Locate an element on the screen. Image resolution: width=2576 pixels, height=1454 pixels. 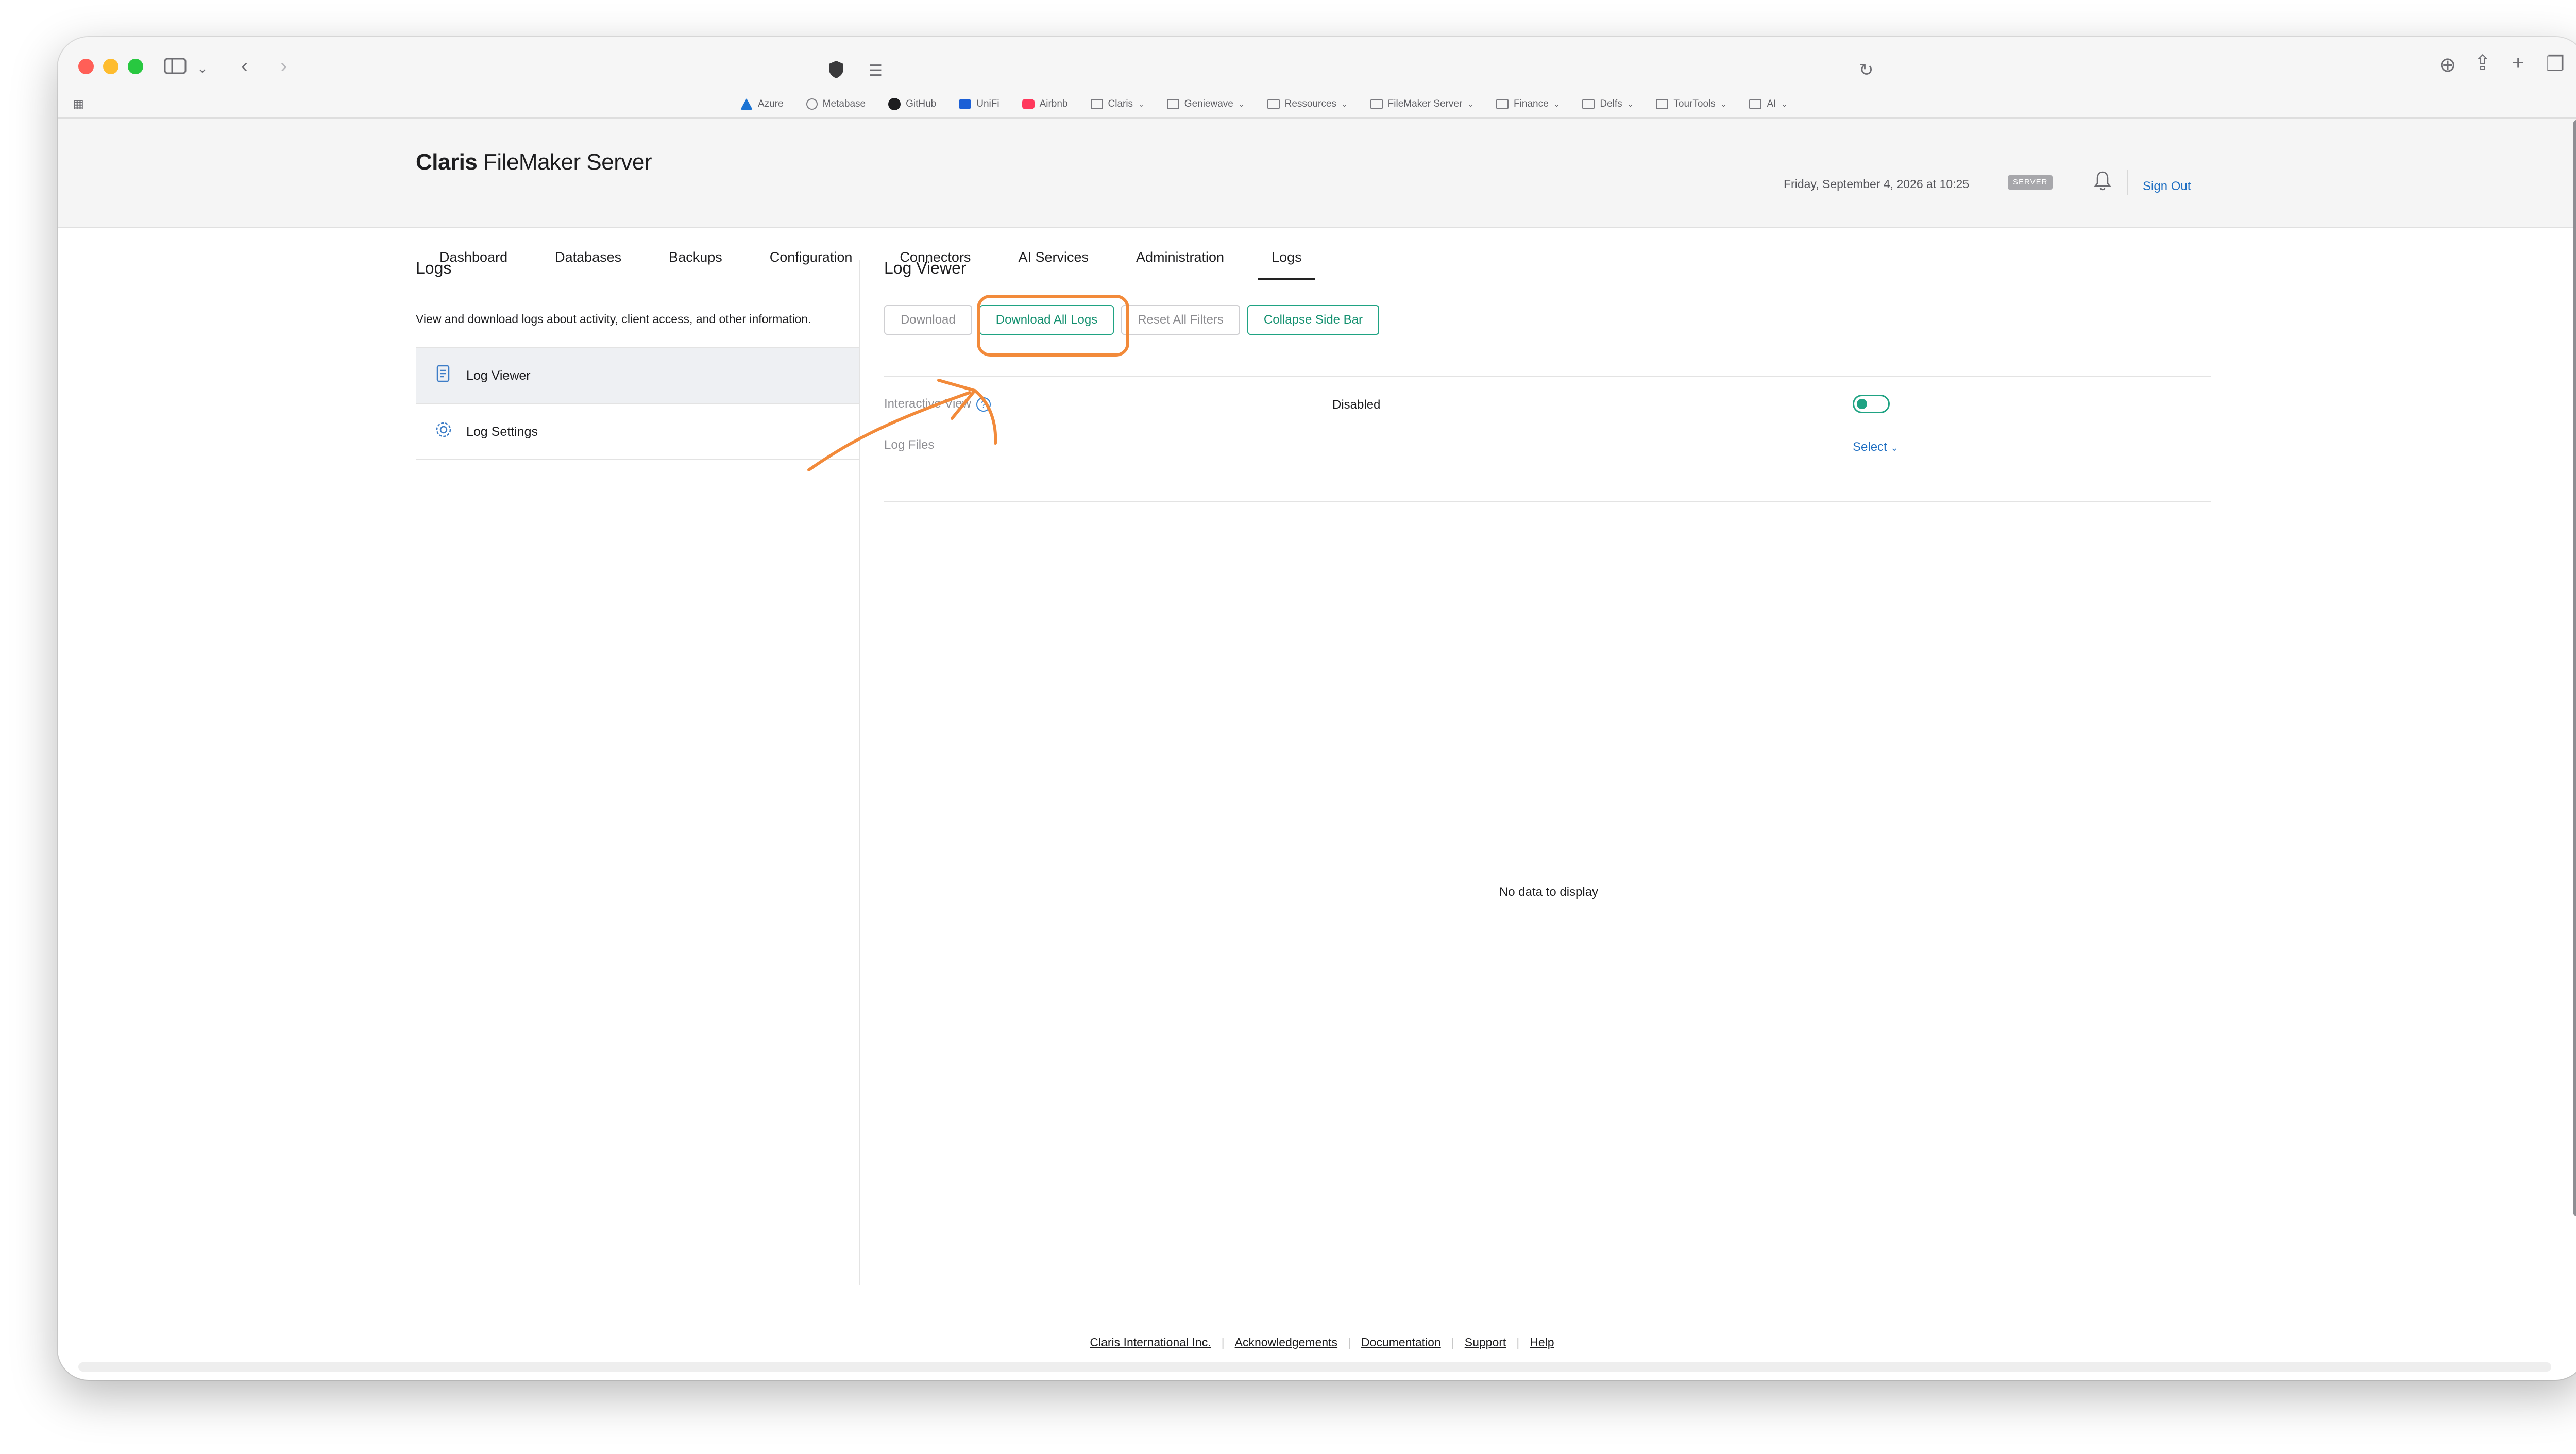
bookmark-item: Finance ⌄ is located at coordinates (1528, 104).